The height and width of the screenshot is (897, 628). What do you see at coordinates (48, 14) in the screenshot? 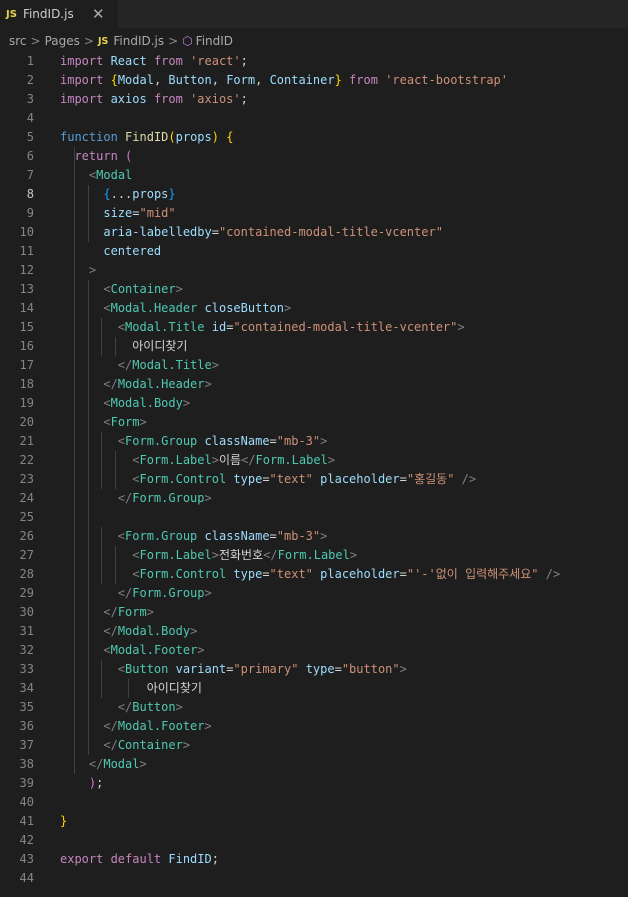
I see `tab-title: FindID.js` at bounding box center [48, 14].